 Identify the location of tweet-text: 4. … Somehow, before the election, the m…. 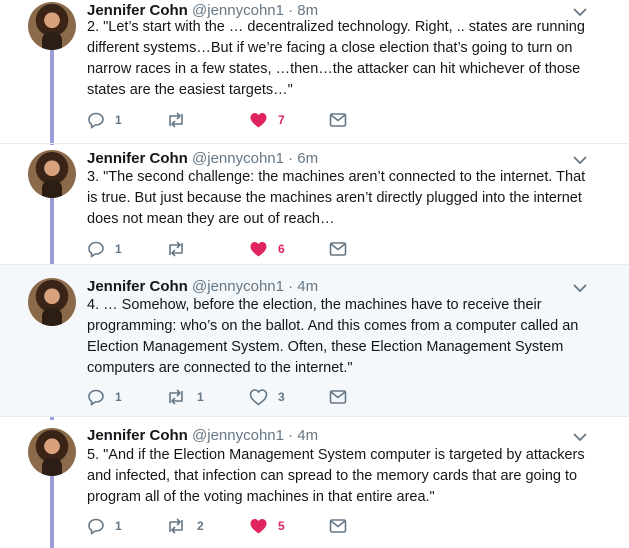
(333, 336).